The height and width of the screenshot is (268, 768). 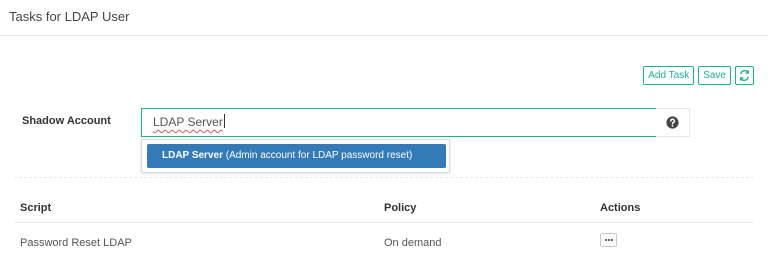 I want to click on option-description: (Admin account for LDAP password reset), so click(x=319, y=155).